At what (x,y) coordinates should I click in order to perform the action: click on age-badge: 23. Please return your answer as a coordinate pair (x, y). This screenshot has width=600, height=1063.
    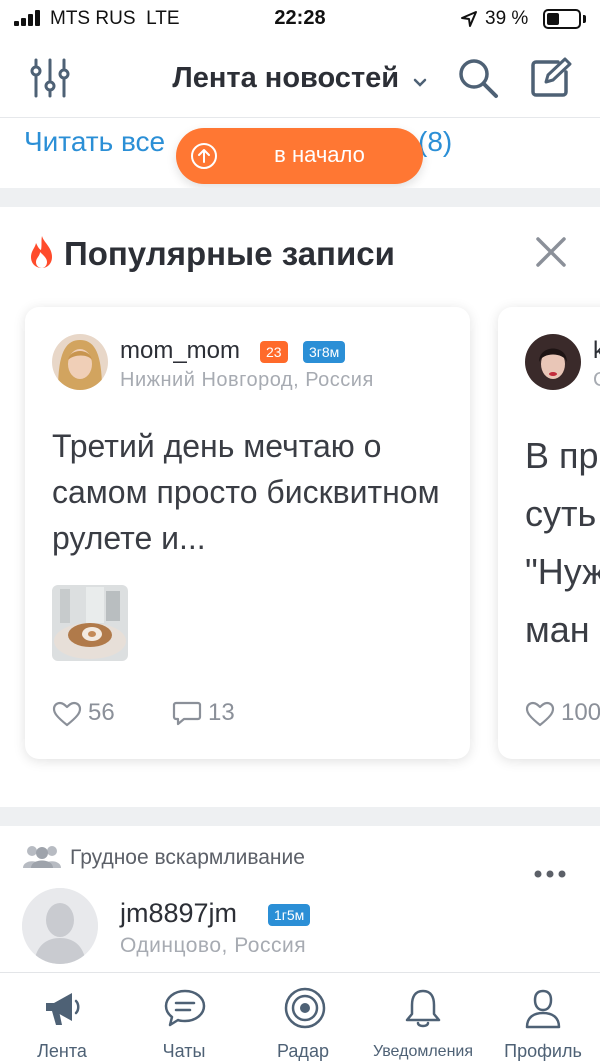
    Looking at the image, I should click on (274, 352).